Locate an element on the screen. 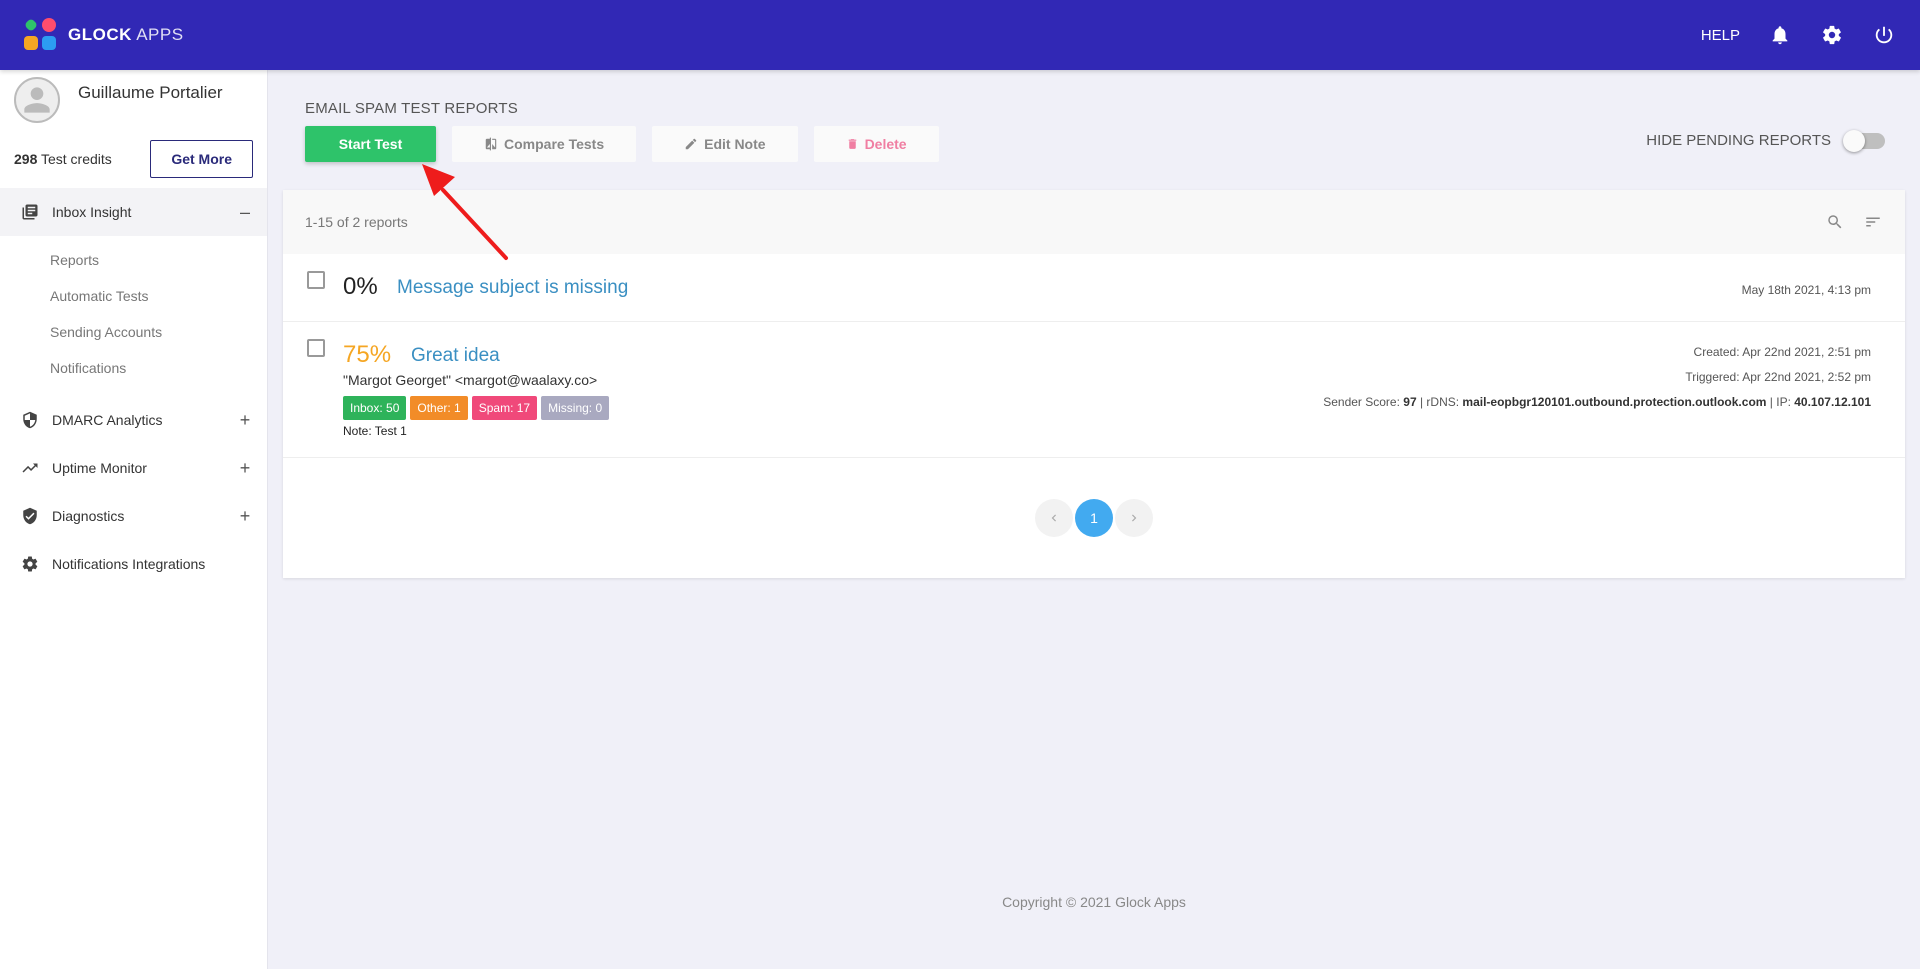 This screenshot has height=969, width=1920. edit-note-button: Edit Note is located at coordinates (725, 144).